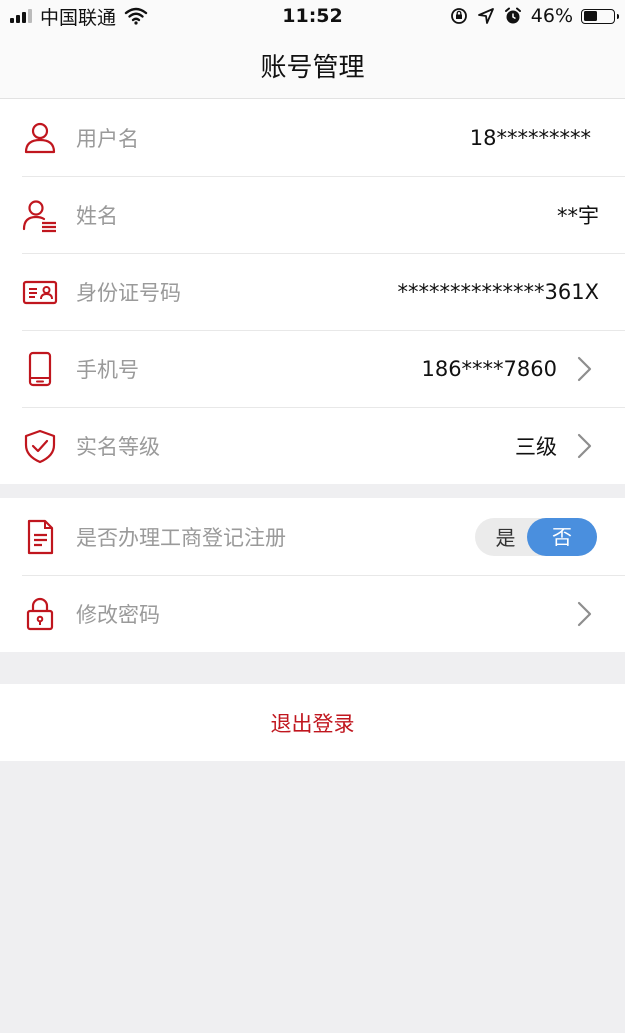 The height and width of the screenshot is (1033, 625). Describe the element at coordinates (536, 446) in the screenshot. I see `verification-level-value: 三级` at that location.